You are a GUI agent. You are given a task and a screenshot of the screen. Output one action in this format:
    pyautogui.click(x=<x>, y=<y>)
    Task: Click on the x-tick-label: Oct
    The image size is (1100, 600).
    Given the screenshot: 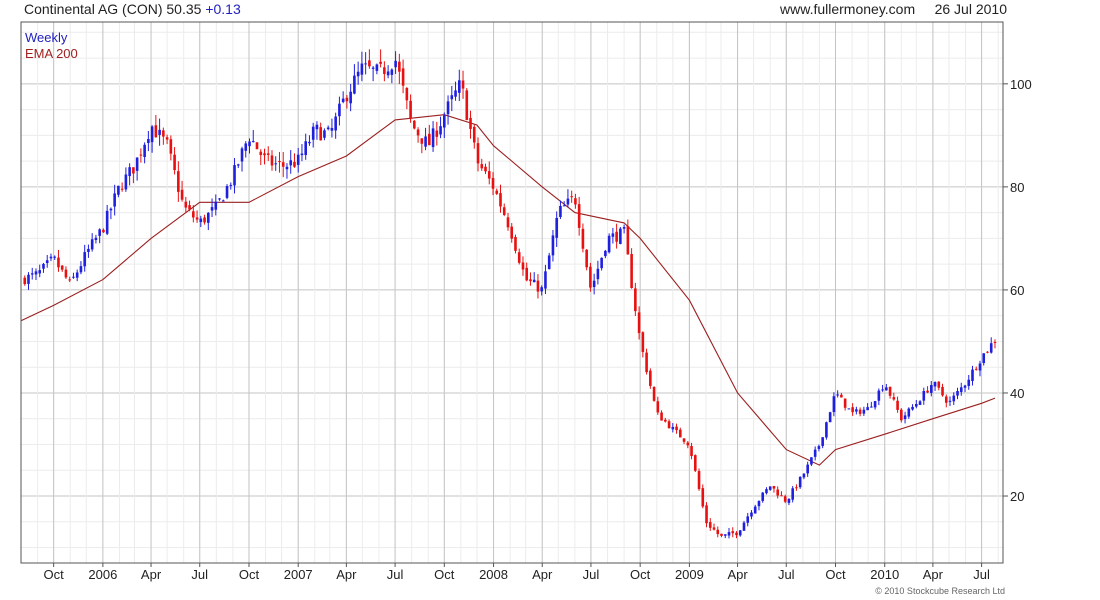 What is the action you would take?
    pyautogui.click(x=249, y=574)
    